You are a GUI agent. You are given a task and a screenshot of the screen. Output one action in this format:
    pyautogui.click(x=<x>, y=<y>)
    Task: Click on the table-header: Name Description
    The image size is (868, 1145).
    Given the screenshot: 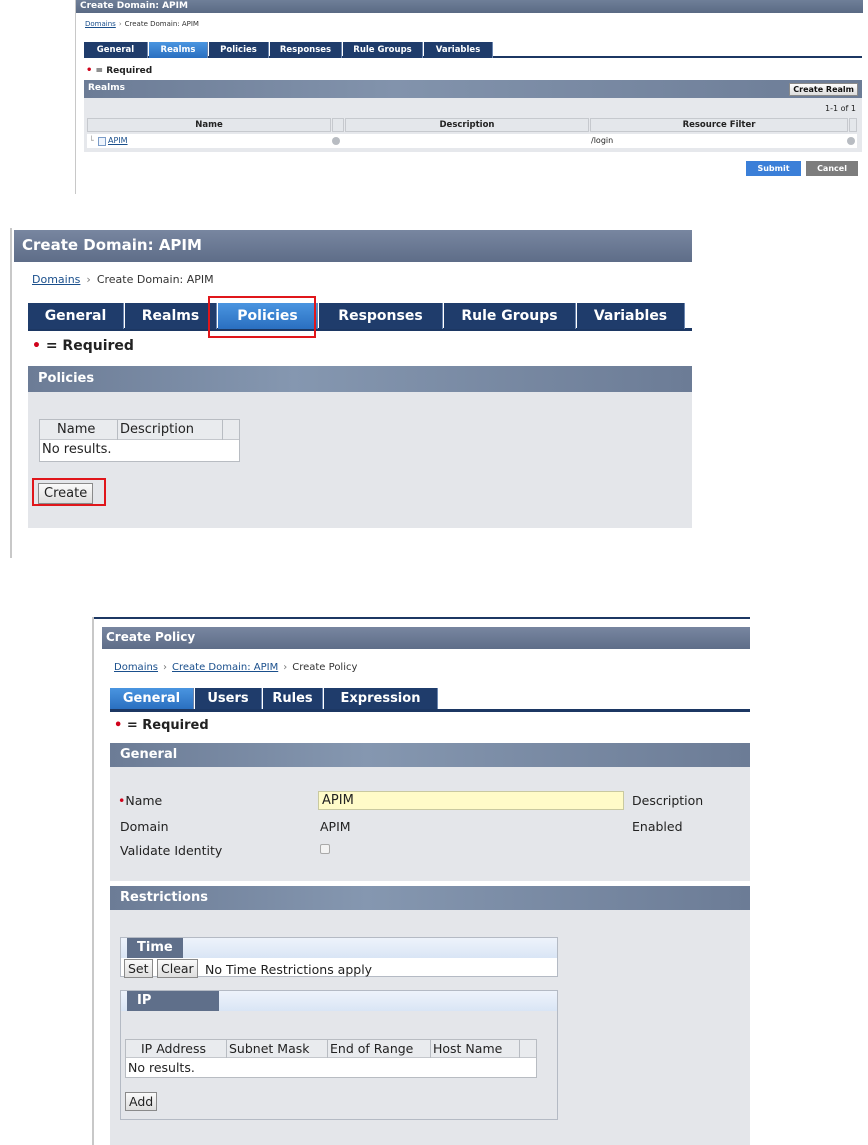 What is the action you would take?
    pyautogui.click(x=139, y=430)
    